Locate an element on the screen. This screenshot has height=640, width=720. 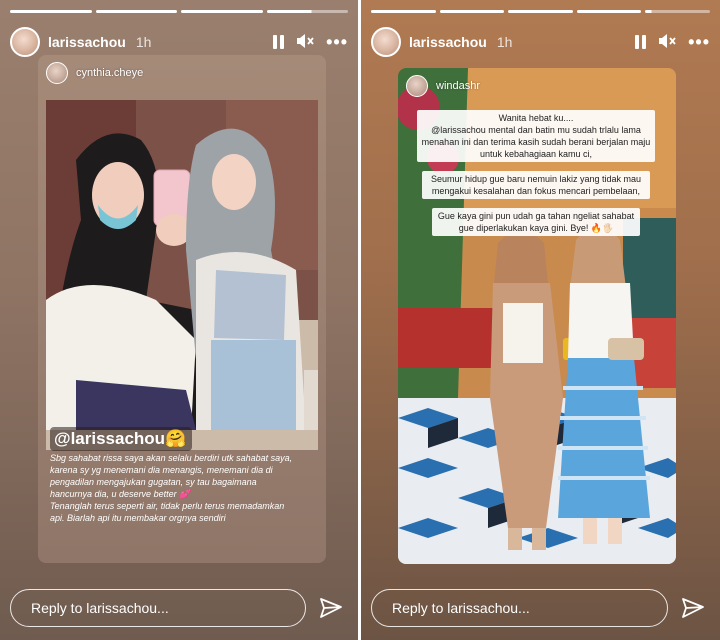
reshare-header: windashr is located at coordinates (443, 86).